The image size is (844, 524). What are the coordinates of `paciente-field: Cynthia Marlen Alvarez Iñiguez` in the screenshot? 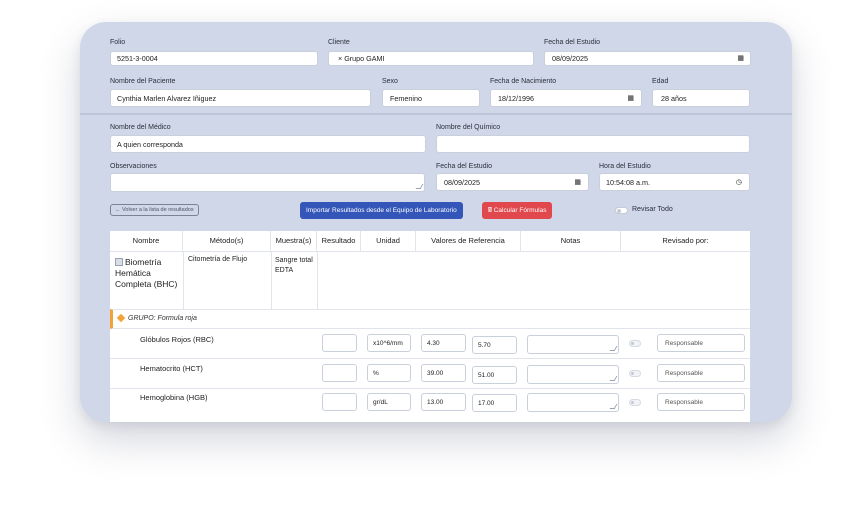 It's located at (240, 98).